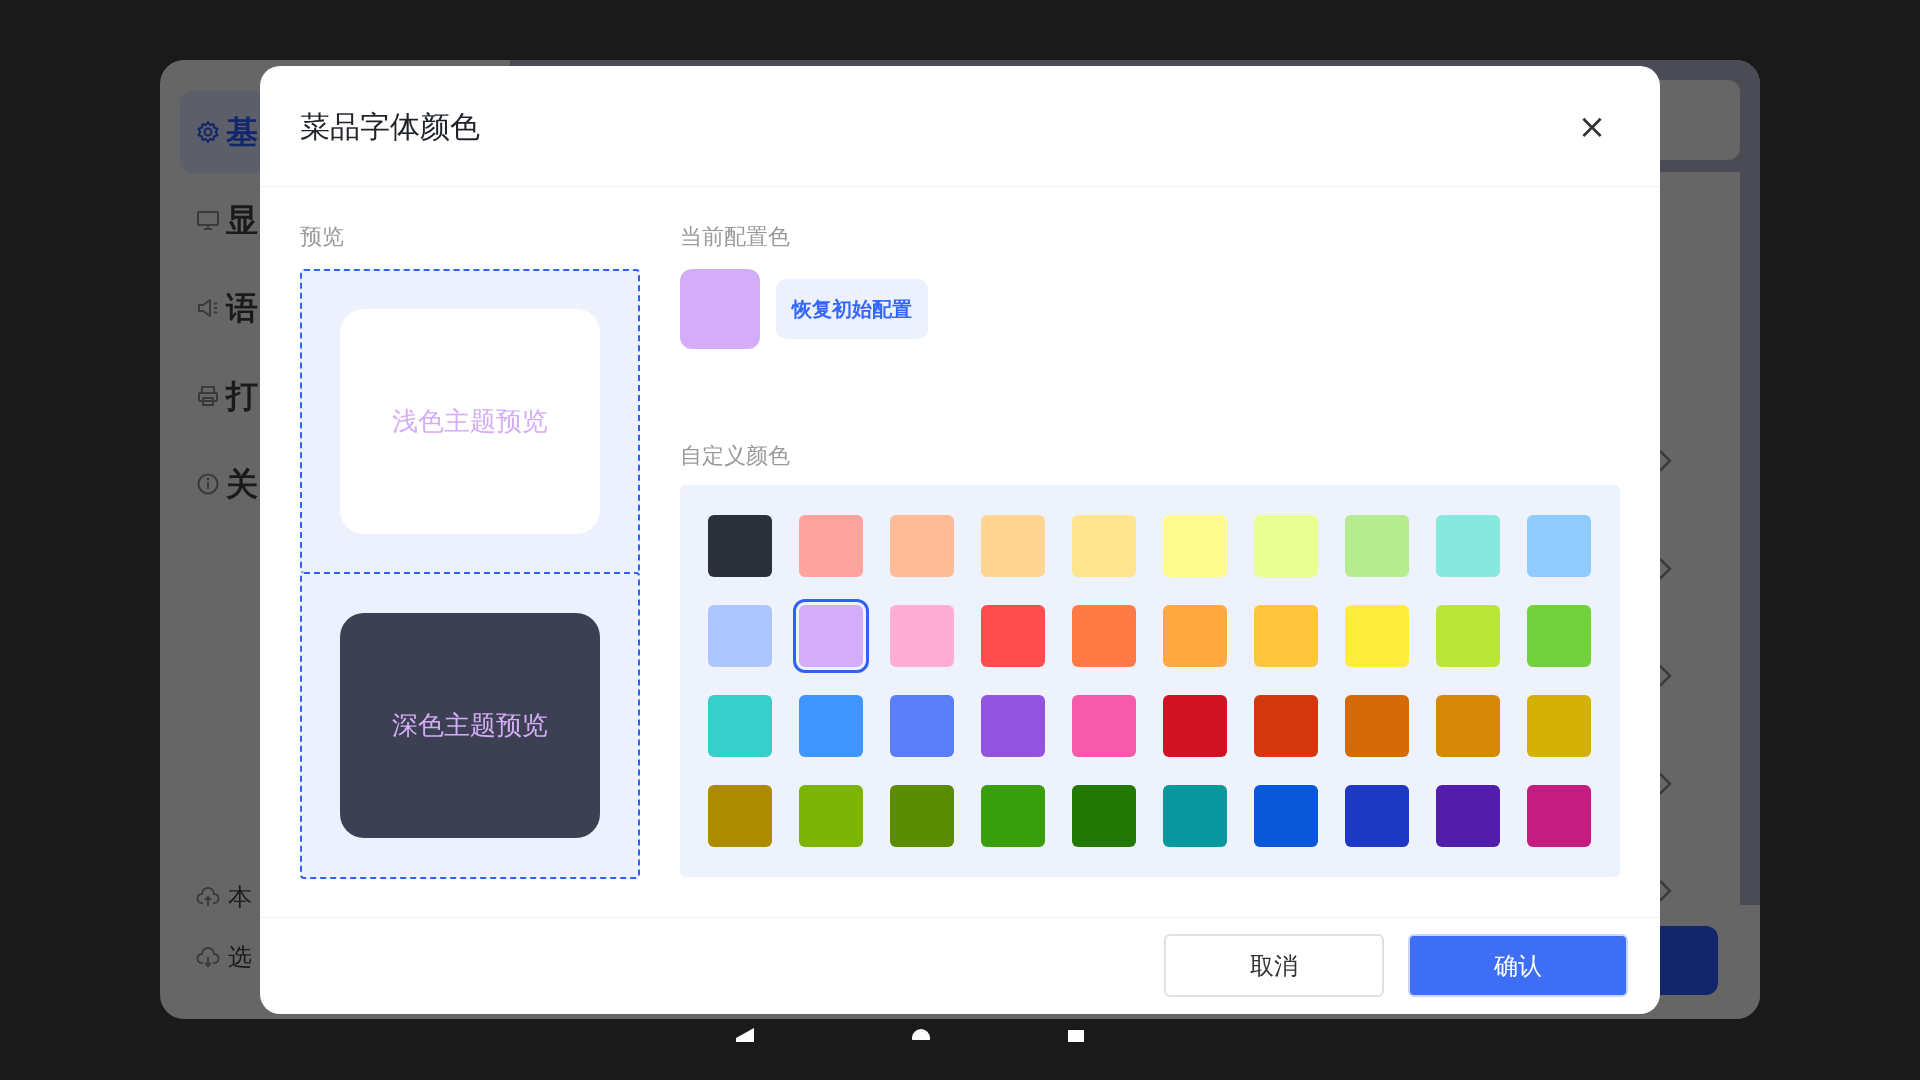  I want to click on section-label: 预览, so click(322, 237).